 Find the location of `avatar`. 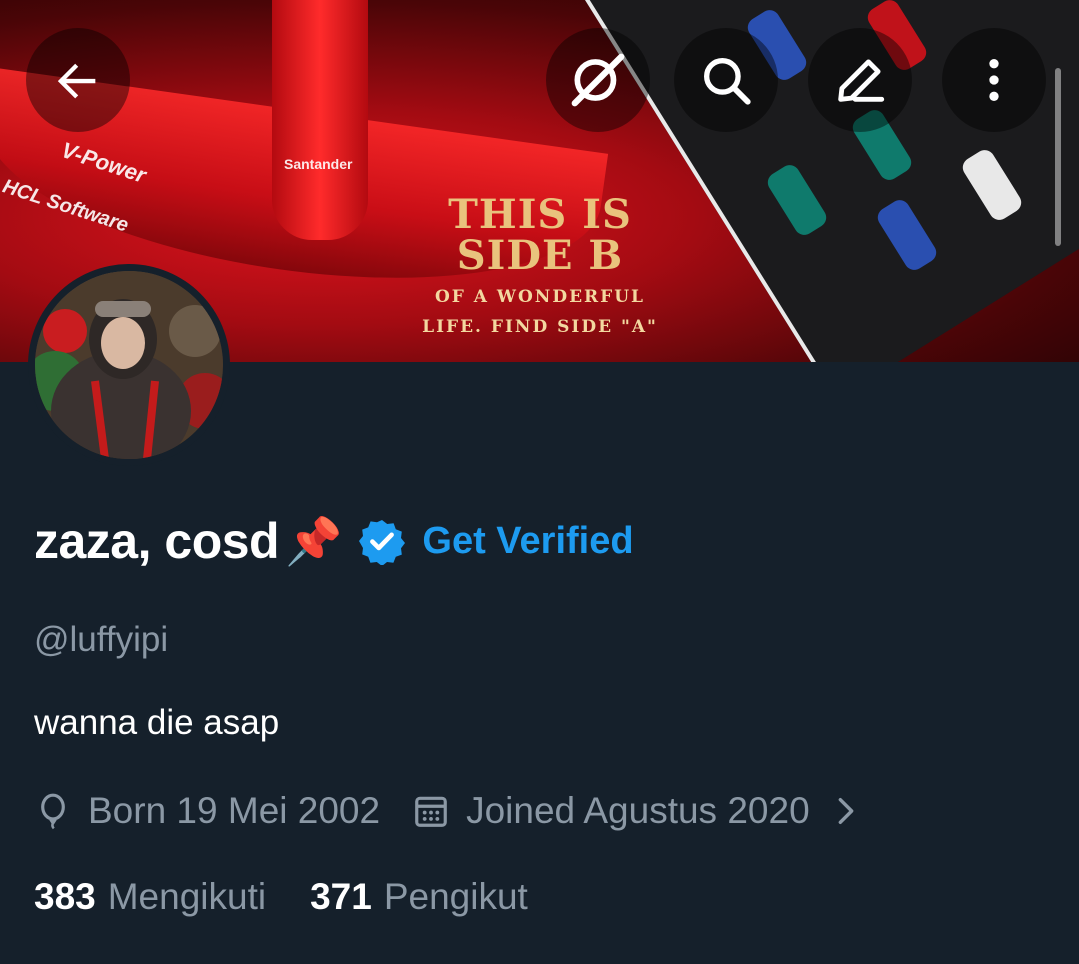

avatar is located at coordinates (129, 365).